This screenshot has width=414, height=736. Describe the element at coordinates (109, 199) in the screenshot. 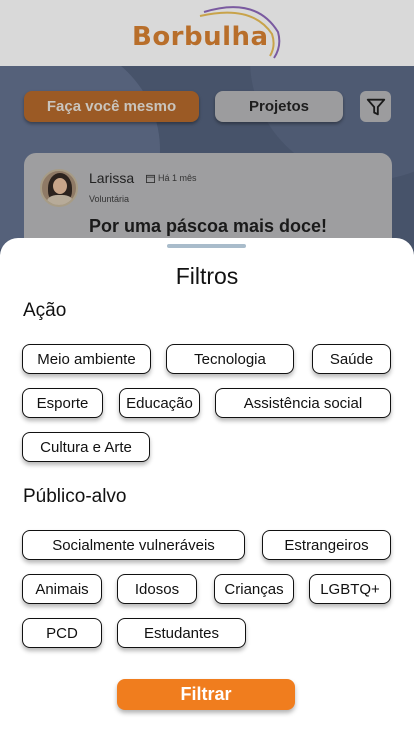

I see `post-role: Voluntária` at that location.